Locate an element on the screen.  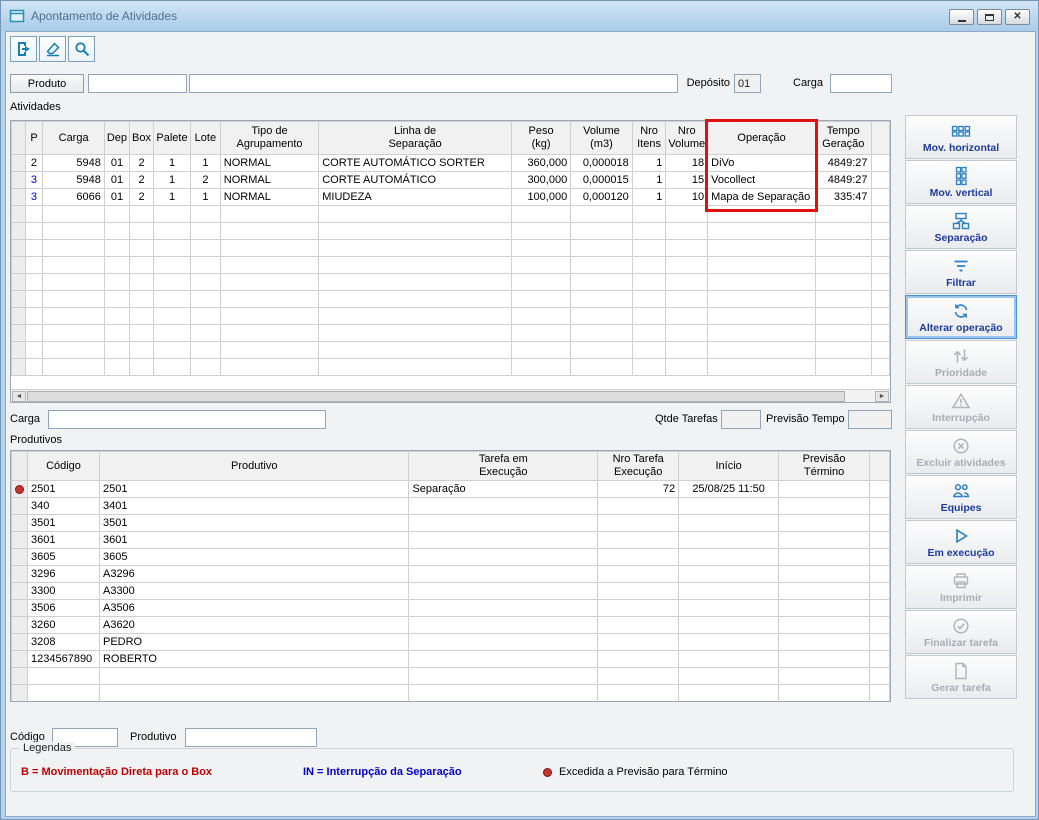
scroll-left-icon: ◄ is located at coordinates (19, 396).